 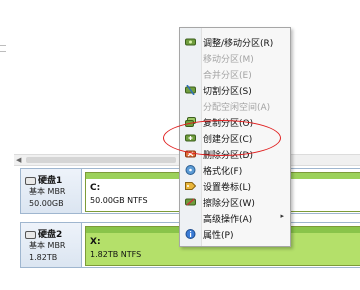 I want to click on disk-info-2: 硬盘2 基本 MBR 1.82TB, so click(x=51, y=245).